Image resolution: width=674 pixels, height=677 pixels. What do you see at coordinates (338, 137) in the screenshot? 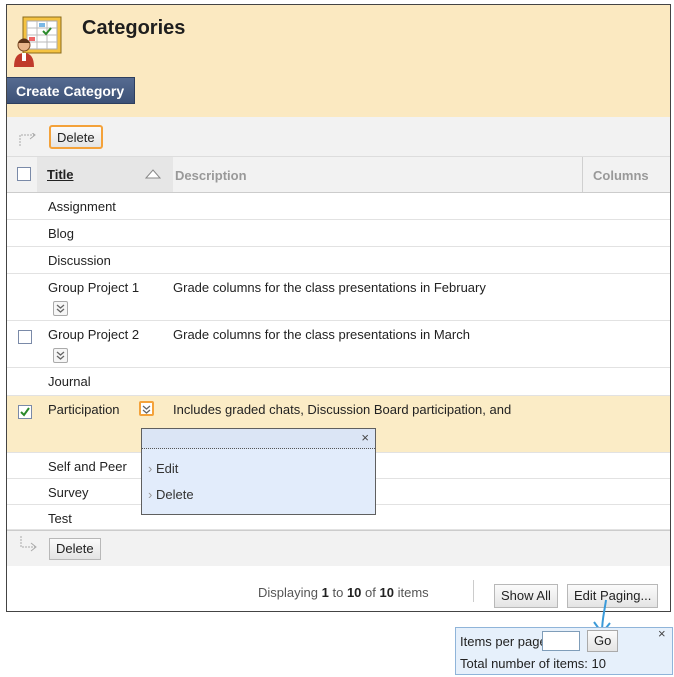
I see `top-action-bar: Delete` at bounding box center [338, 137].